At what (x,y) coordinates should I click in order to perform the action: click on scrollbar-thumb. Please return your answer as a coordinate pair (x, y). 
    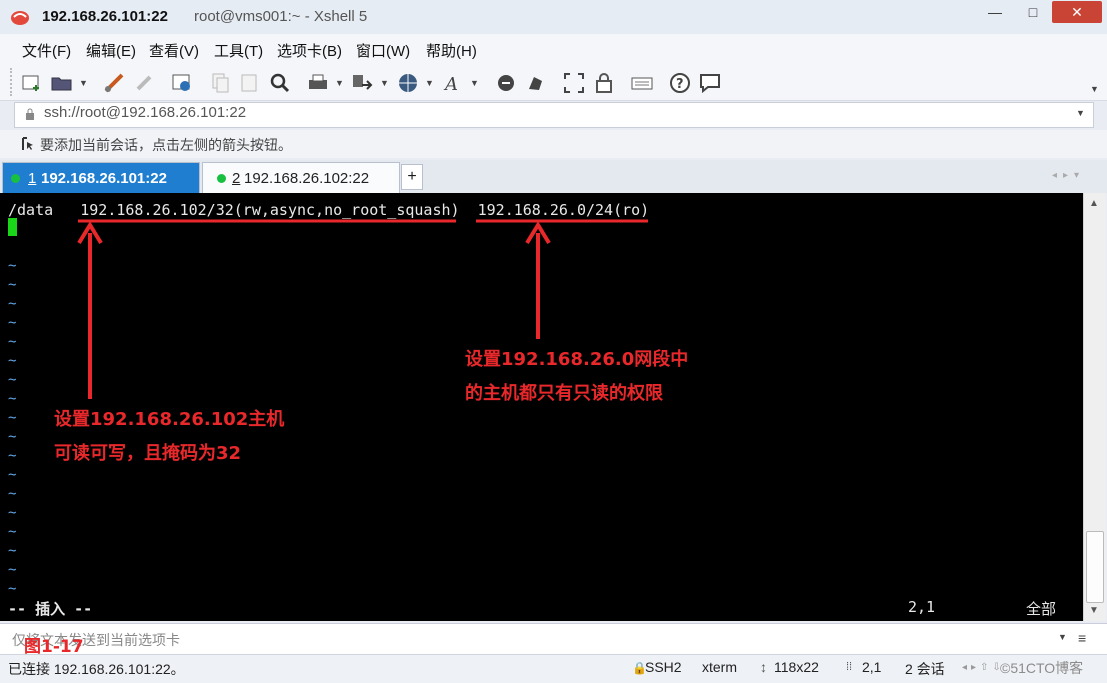
    Looking at the image, I should click on (1095, 567).